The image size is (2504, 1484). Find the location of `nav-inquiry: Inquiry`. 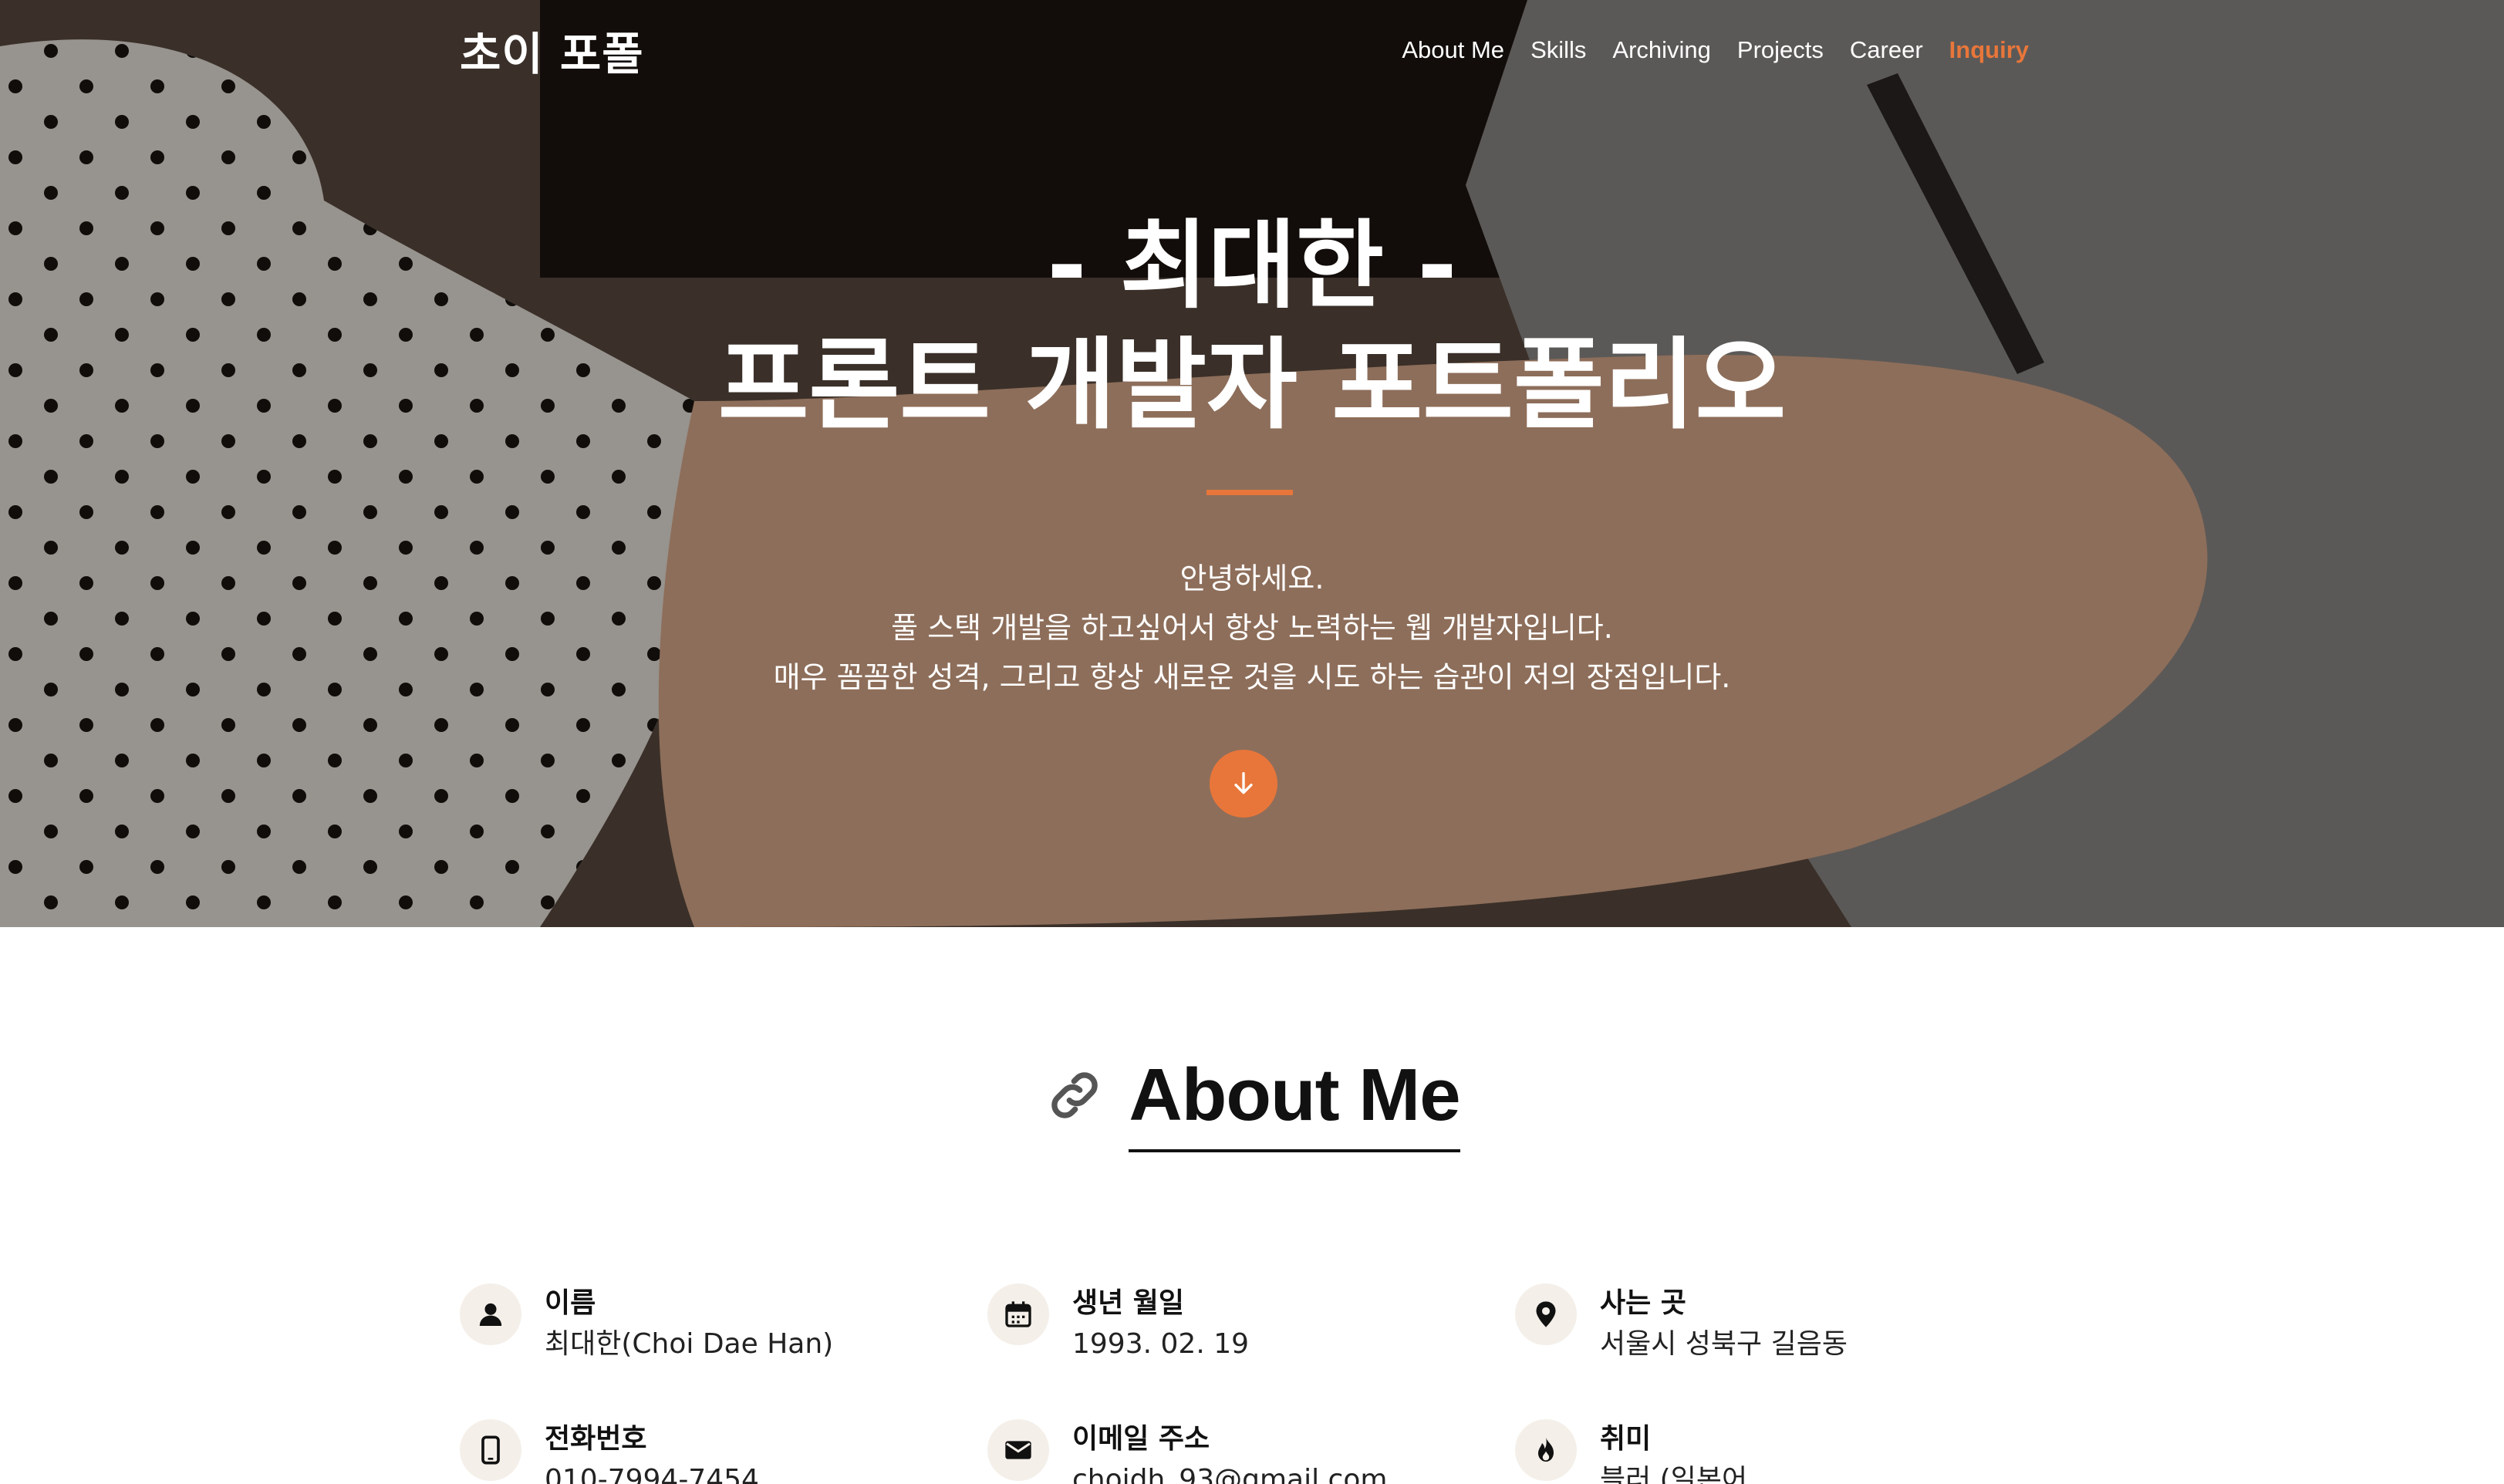

nav-inquiry: Inquiry is located at coordinates (1989, 50).